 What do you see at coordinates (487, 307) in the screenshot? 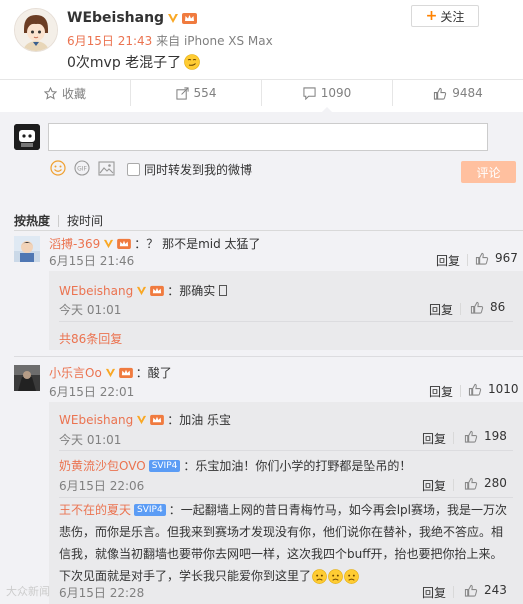
I see `reply-like-button: 86` at bounding box center [487, 307].